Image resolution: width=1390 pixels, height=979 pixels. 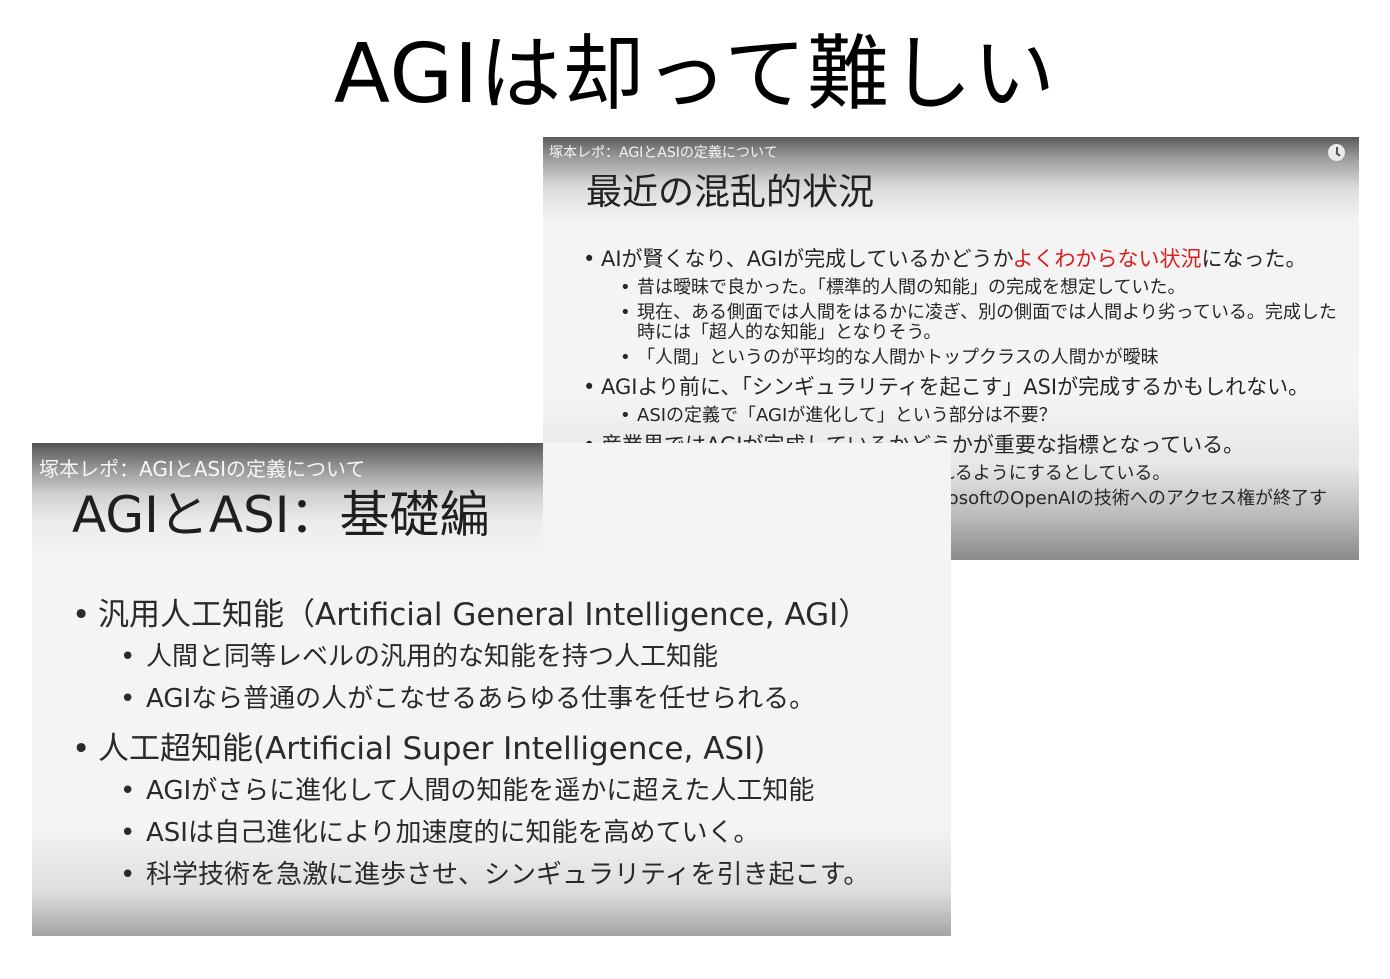 I want to click on sub-bullet: 「人間」というのが平均的な人間かトップクラスの人間かが曖昧, so click(x=986, y=358).